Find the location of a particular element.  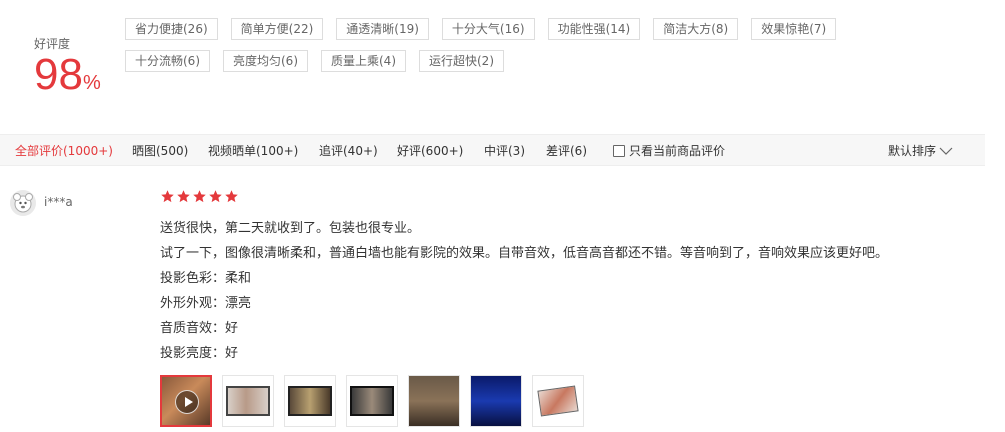

review-tag: 省力便捷(26) is located at coordinates (171, 29).